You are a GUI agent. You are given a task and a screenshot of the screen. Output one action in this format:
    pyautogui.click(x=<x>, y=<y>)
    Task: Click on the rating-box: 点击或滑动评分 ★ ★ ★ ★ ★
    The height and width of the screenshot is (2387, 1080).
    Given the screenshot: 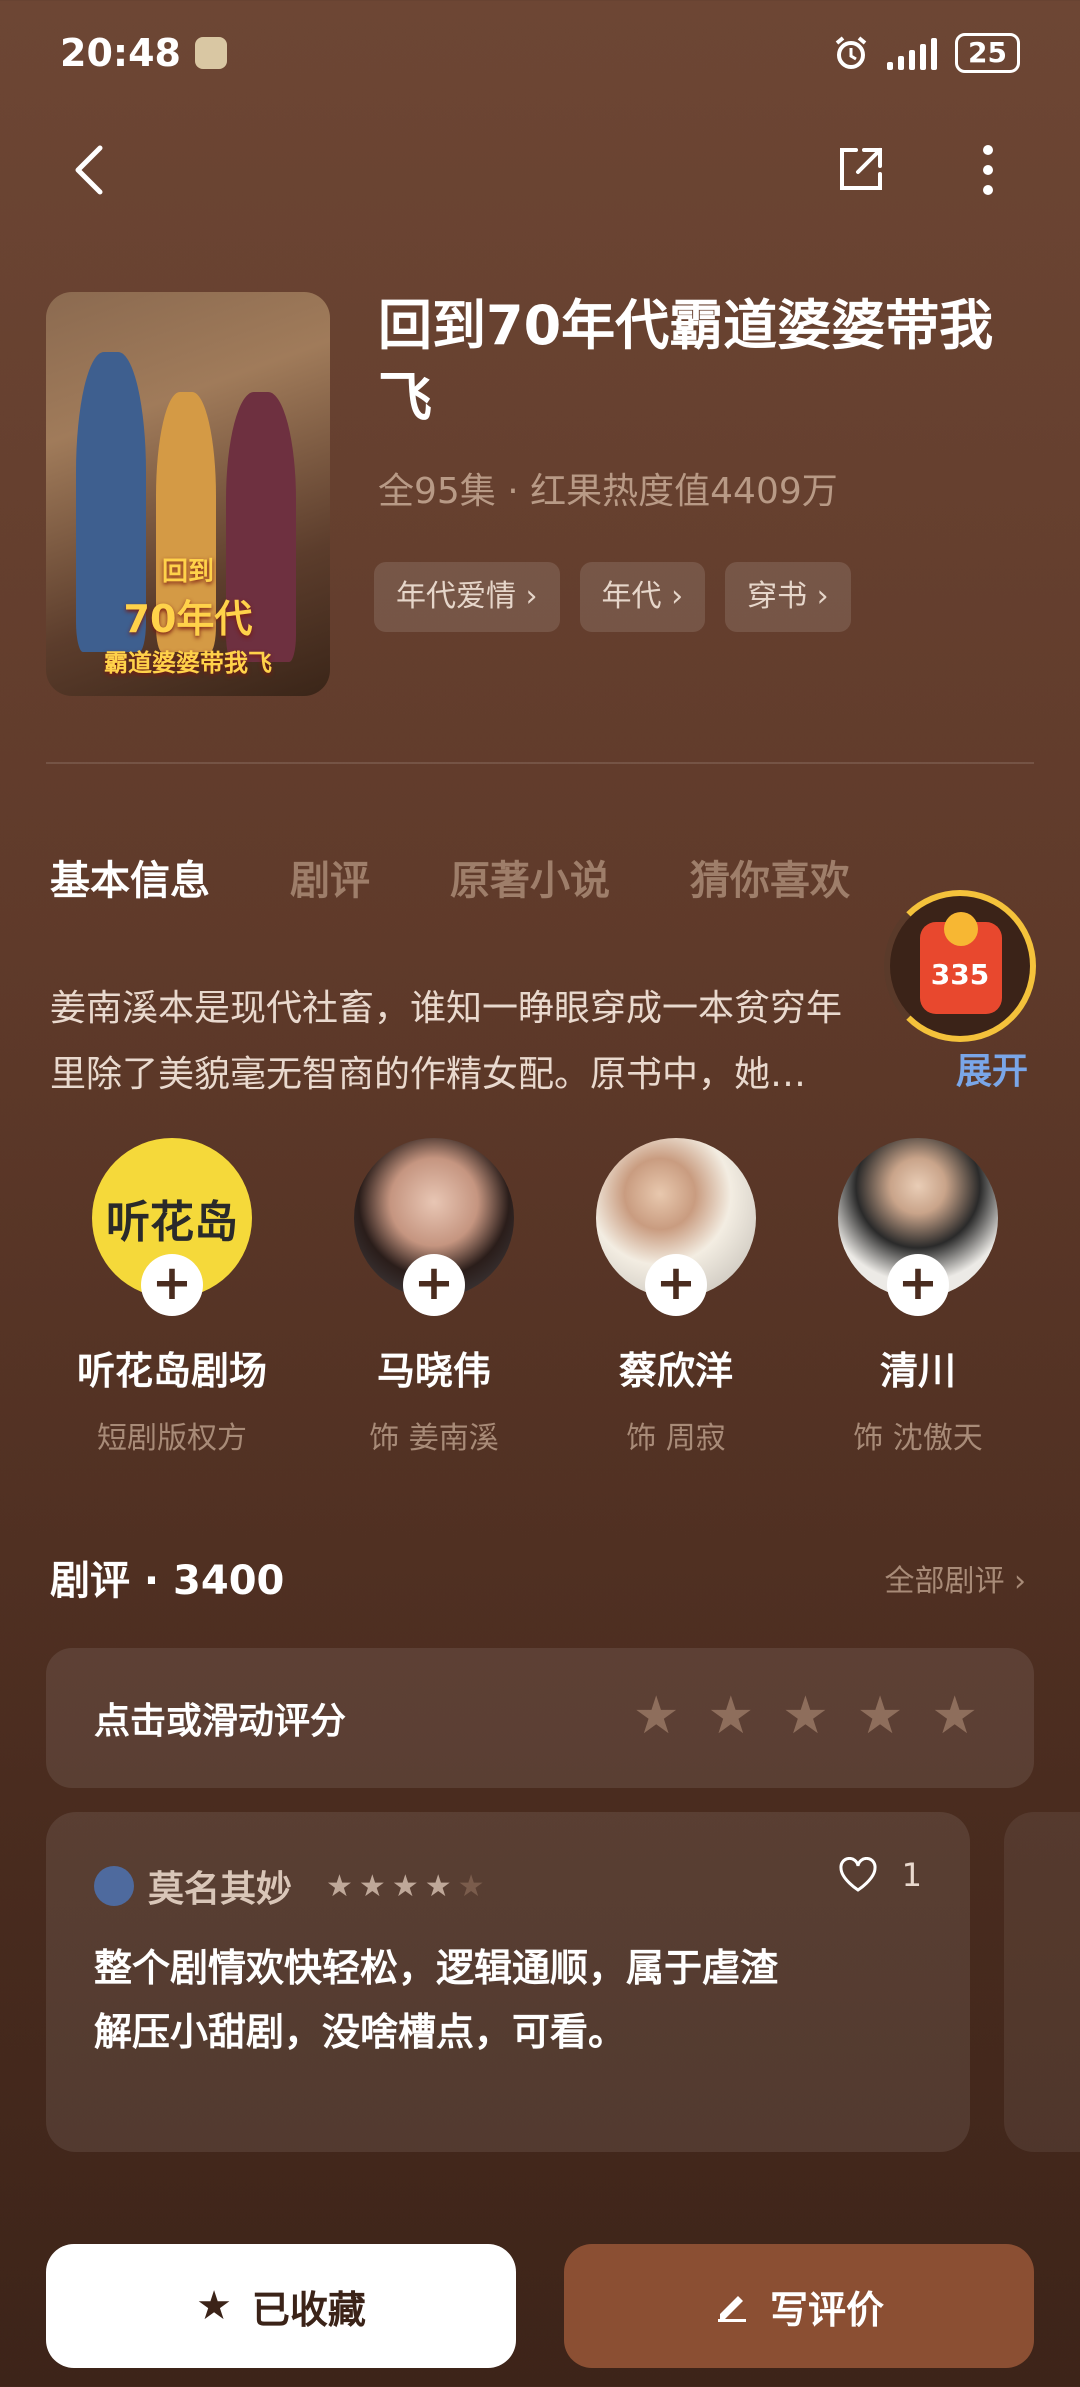 What is the action you would take?
    pyautogui.click(x=540, y=1718)
    